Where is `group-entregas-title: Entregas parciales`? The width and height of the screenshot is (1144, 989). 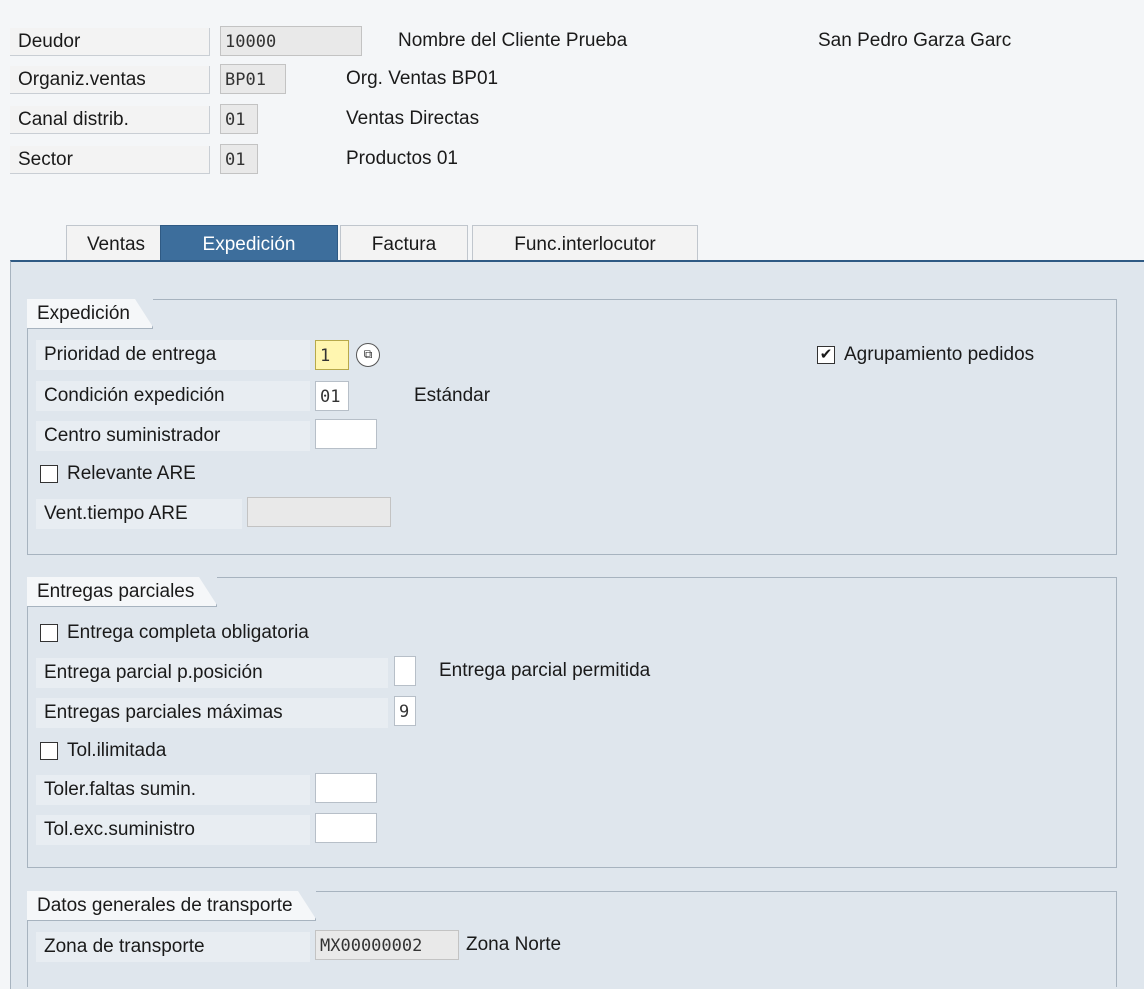
group-entregas-title: Entregas parciales is located at coordinates (122, 592).